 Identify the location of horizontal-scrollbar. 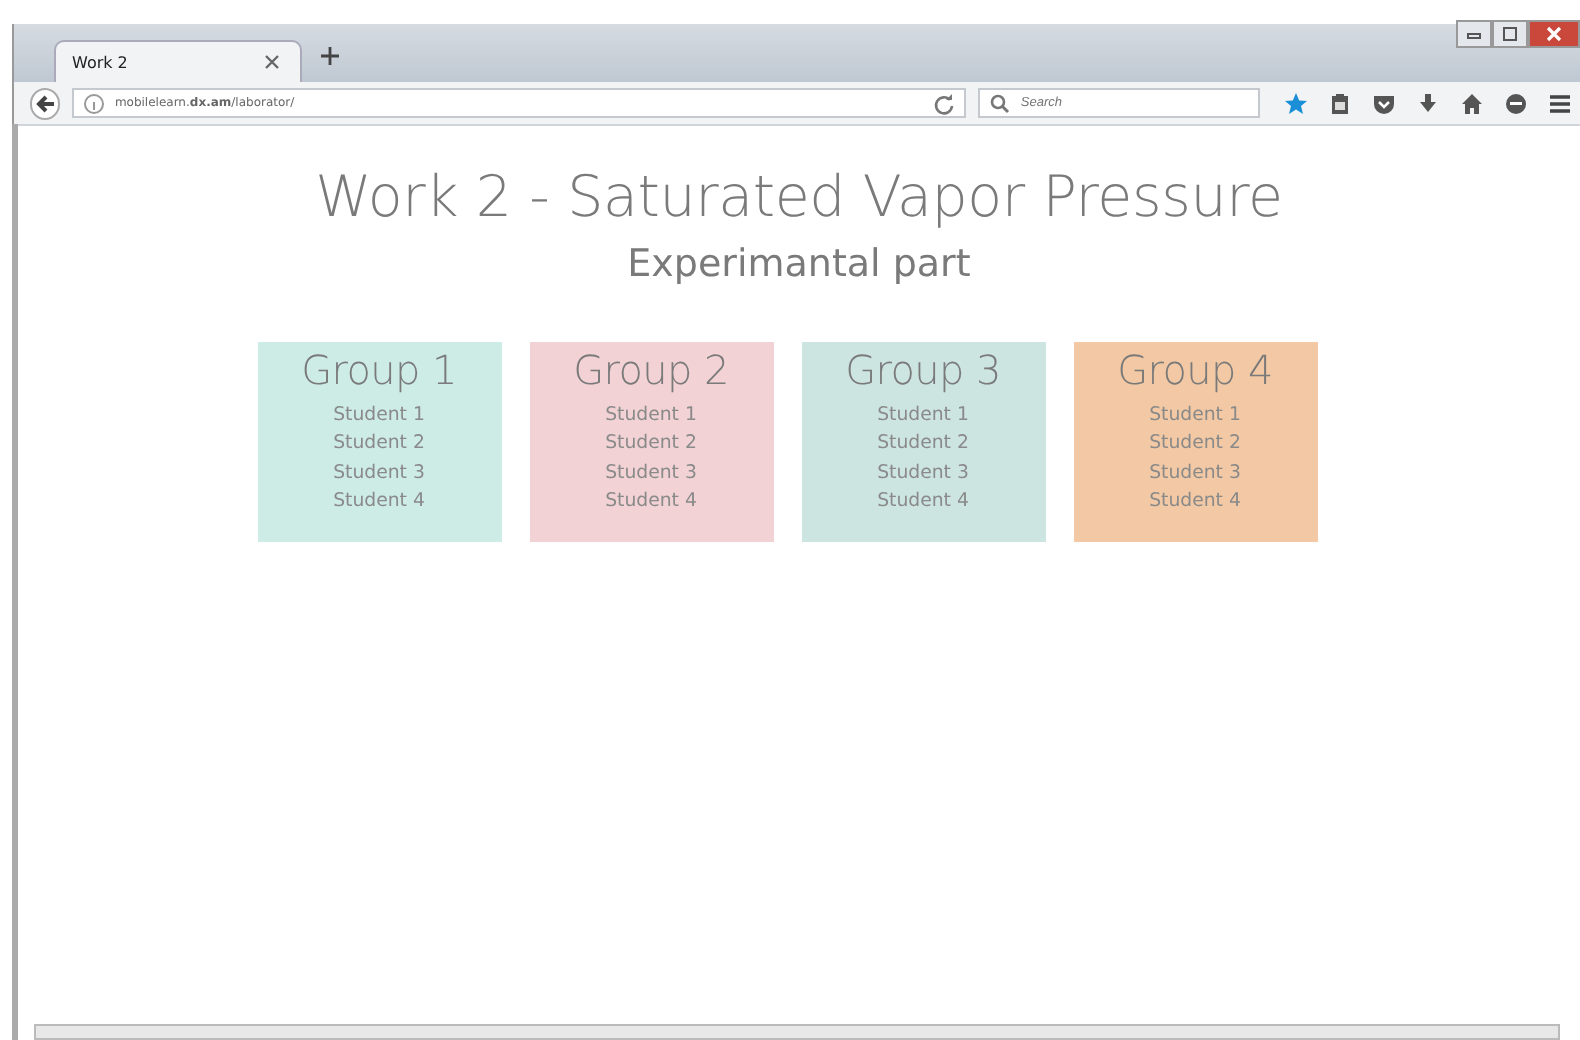
(797, 1032).